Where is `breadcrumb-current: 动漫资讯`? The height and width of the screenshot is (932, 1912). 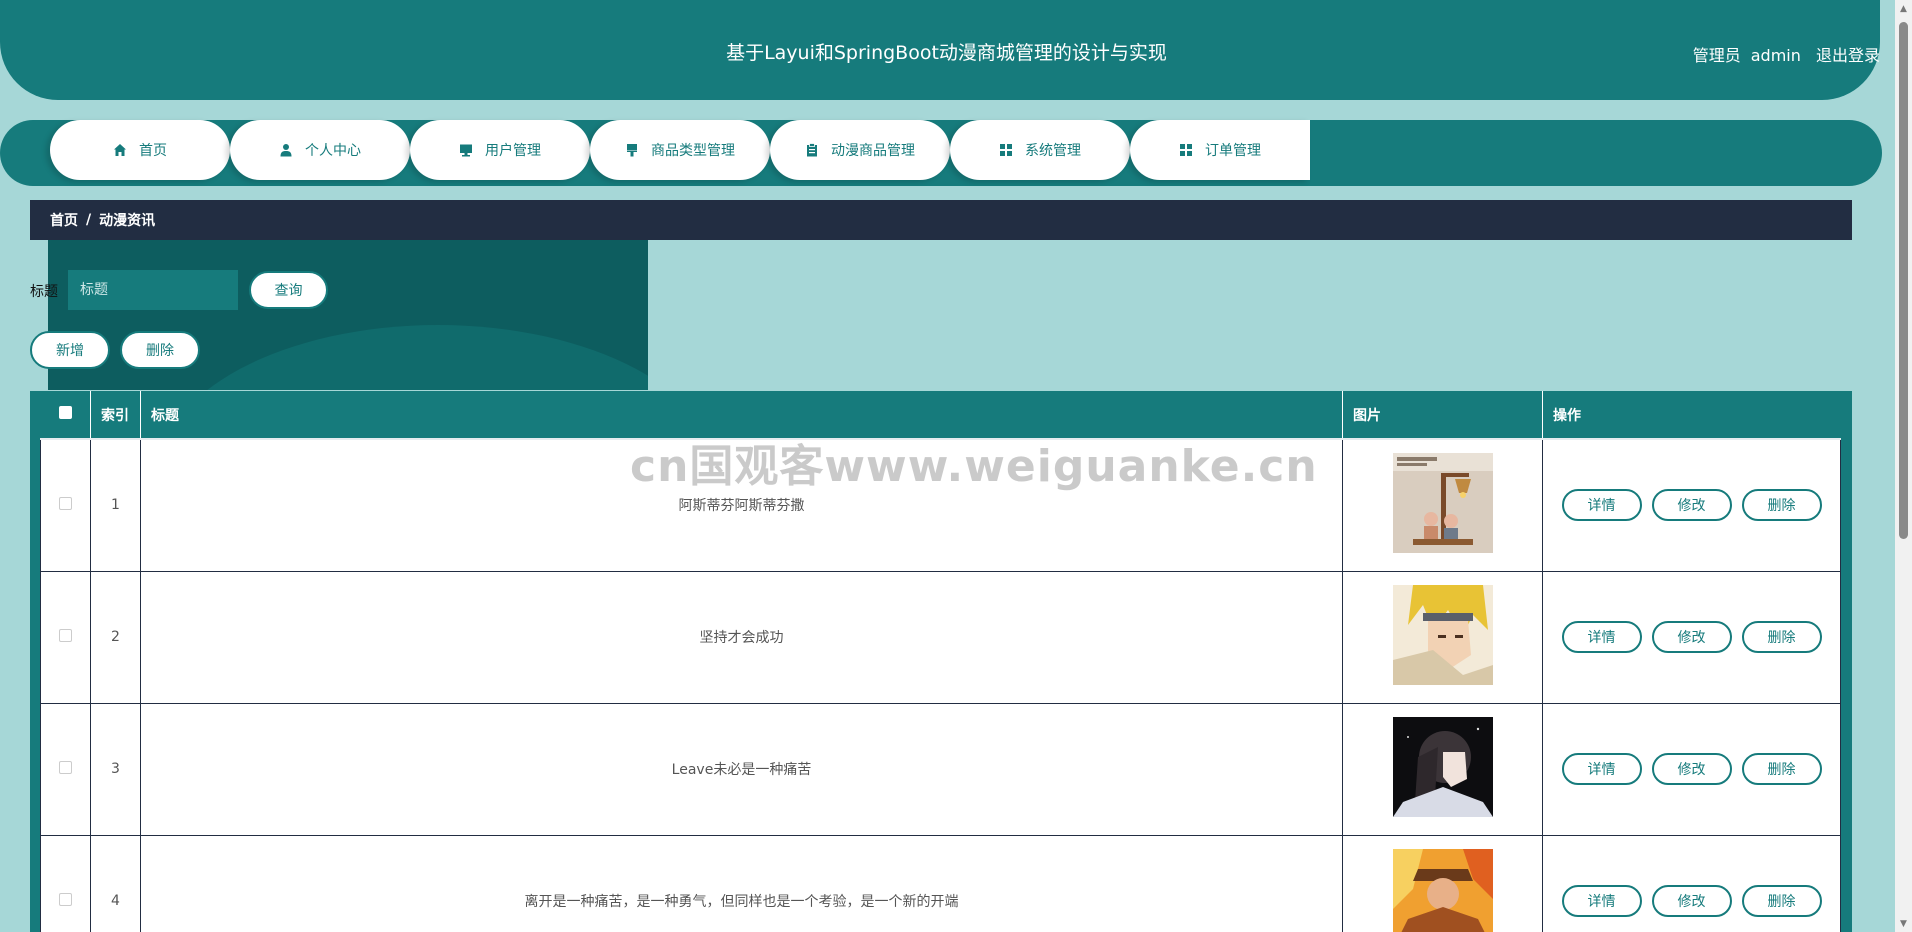 breadcrumb-current: 动漫资讯 is located at coordinates (127, 221).